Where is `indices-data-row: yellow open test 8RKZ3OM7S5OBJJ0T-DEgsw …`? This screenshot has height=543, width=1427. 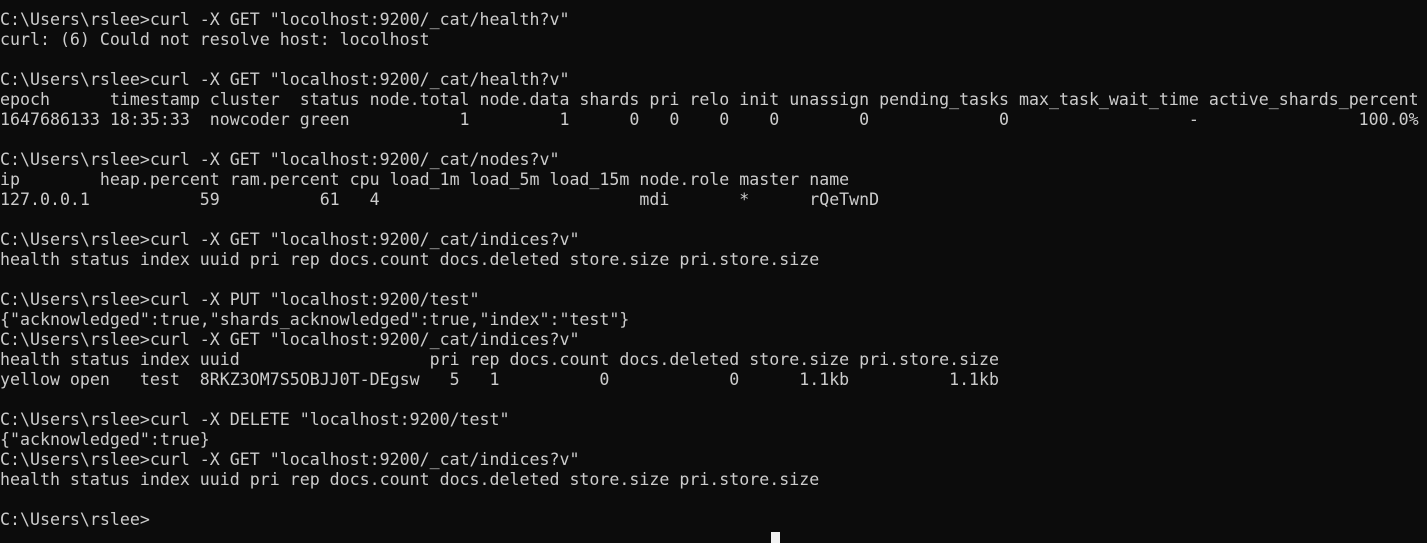 indices-data-row: yellow open test 8RKZ3OM7S5OBJJ0T-DEgsw … is located at coordinates (500, 379).